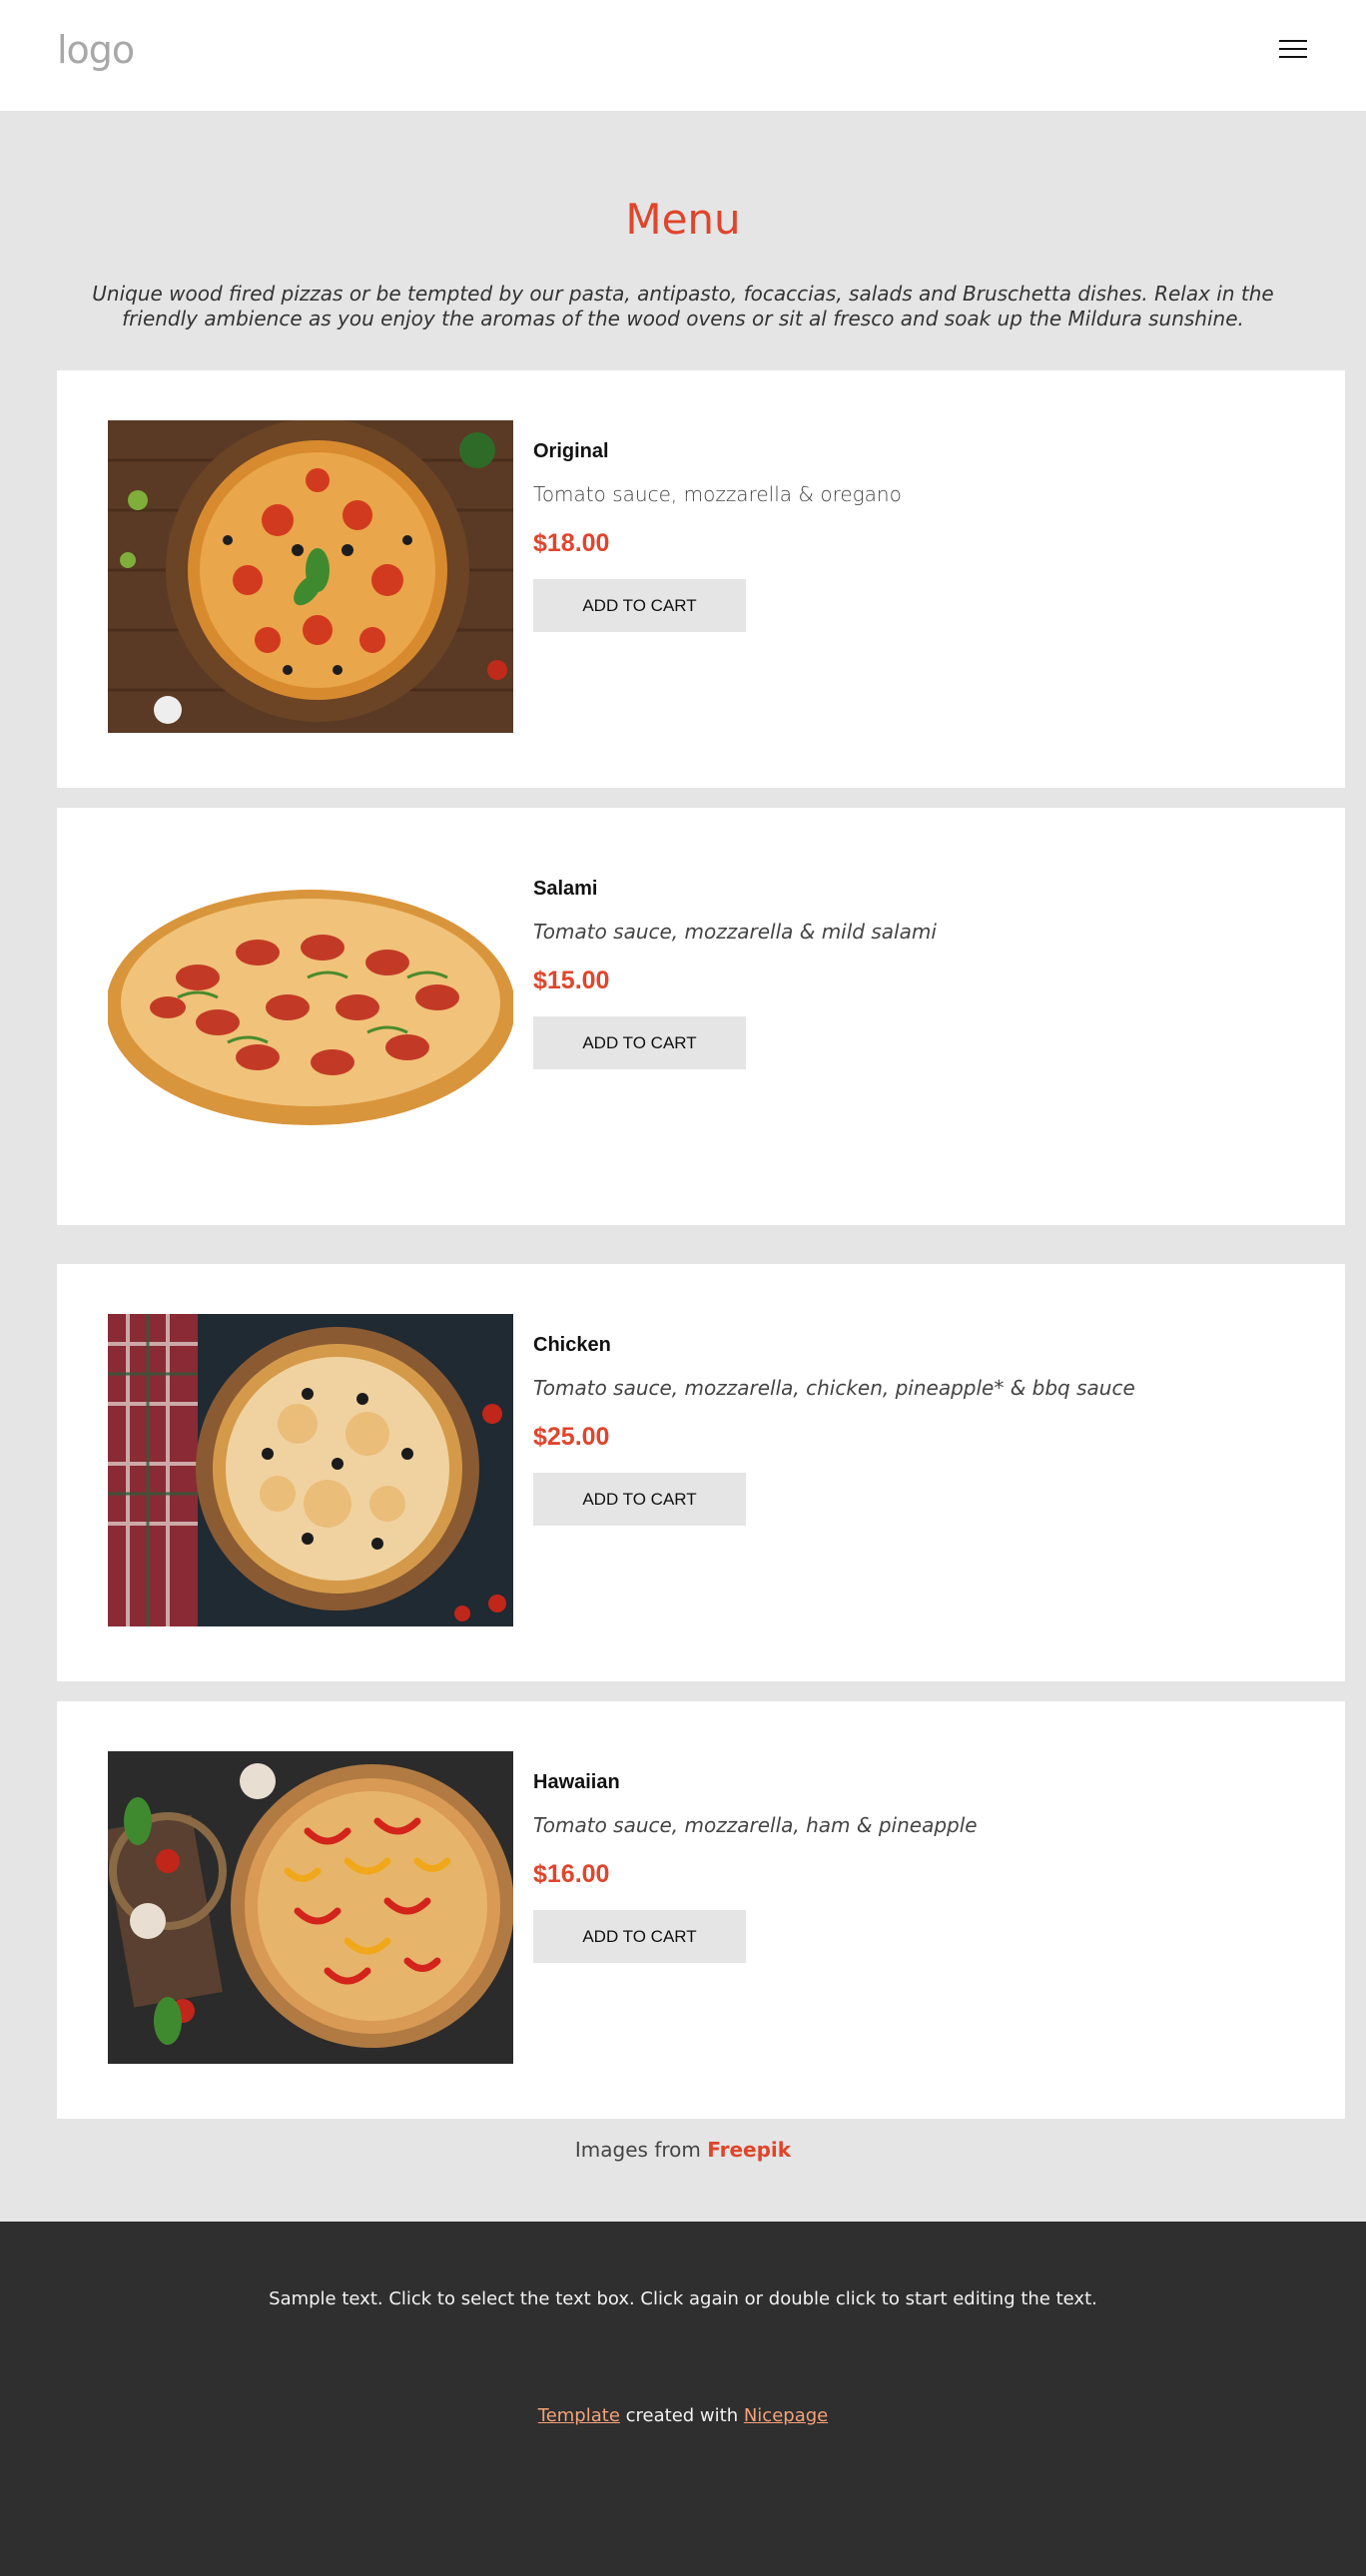 This screenshot has height=2576, width=1366. What do you see at coordinates (310, 1907) in the screenshot?
I see `pizza-hawaiian-image` at bounding box center [310, 1907].